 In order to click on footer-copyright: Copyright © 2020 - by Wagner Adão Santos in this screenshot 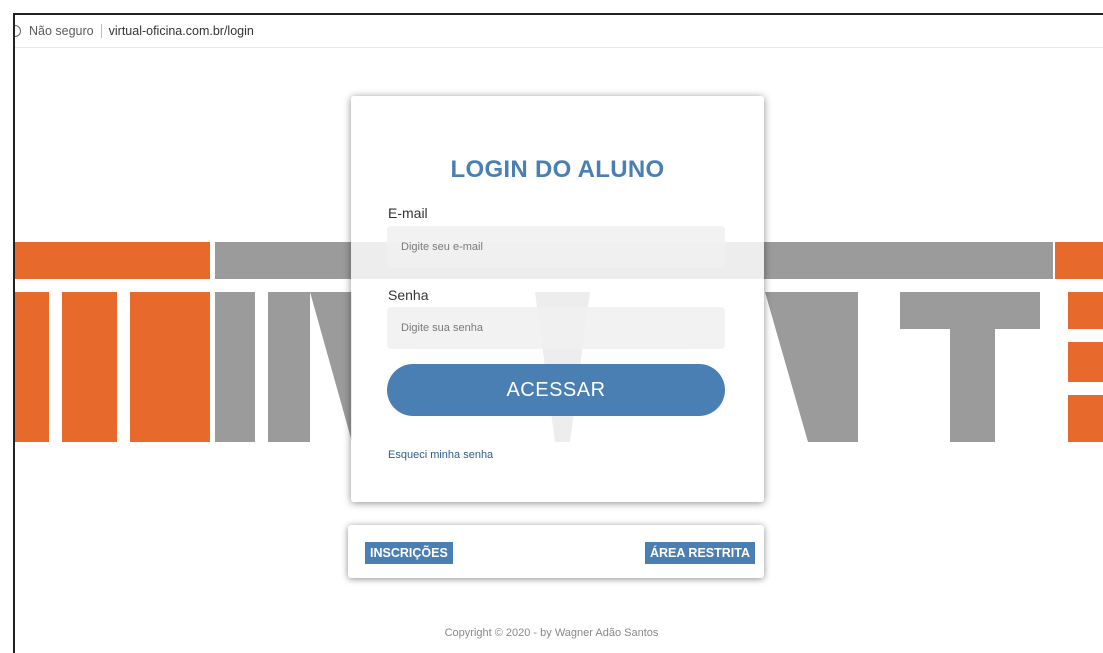, I will do `click(551, 633)`.